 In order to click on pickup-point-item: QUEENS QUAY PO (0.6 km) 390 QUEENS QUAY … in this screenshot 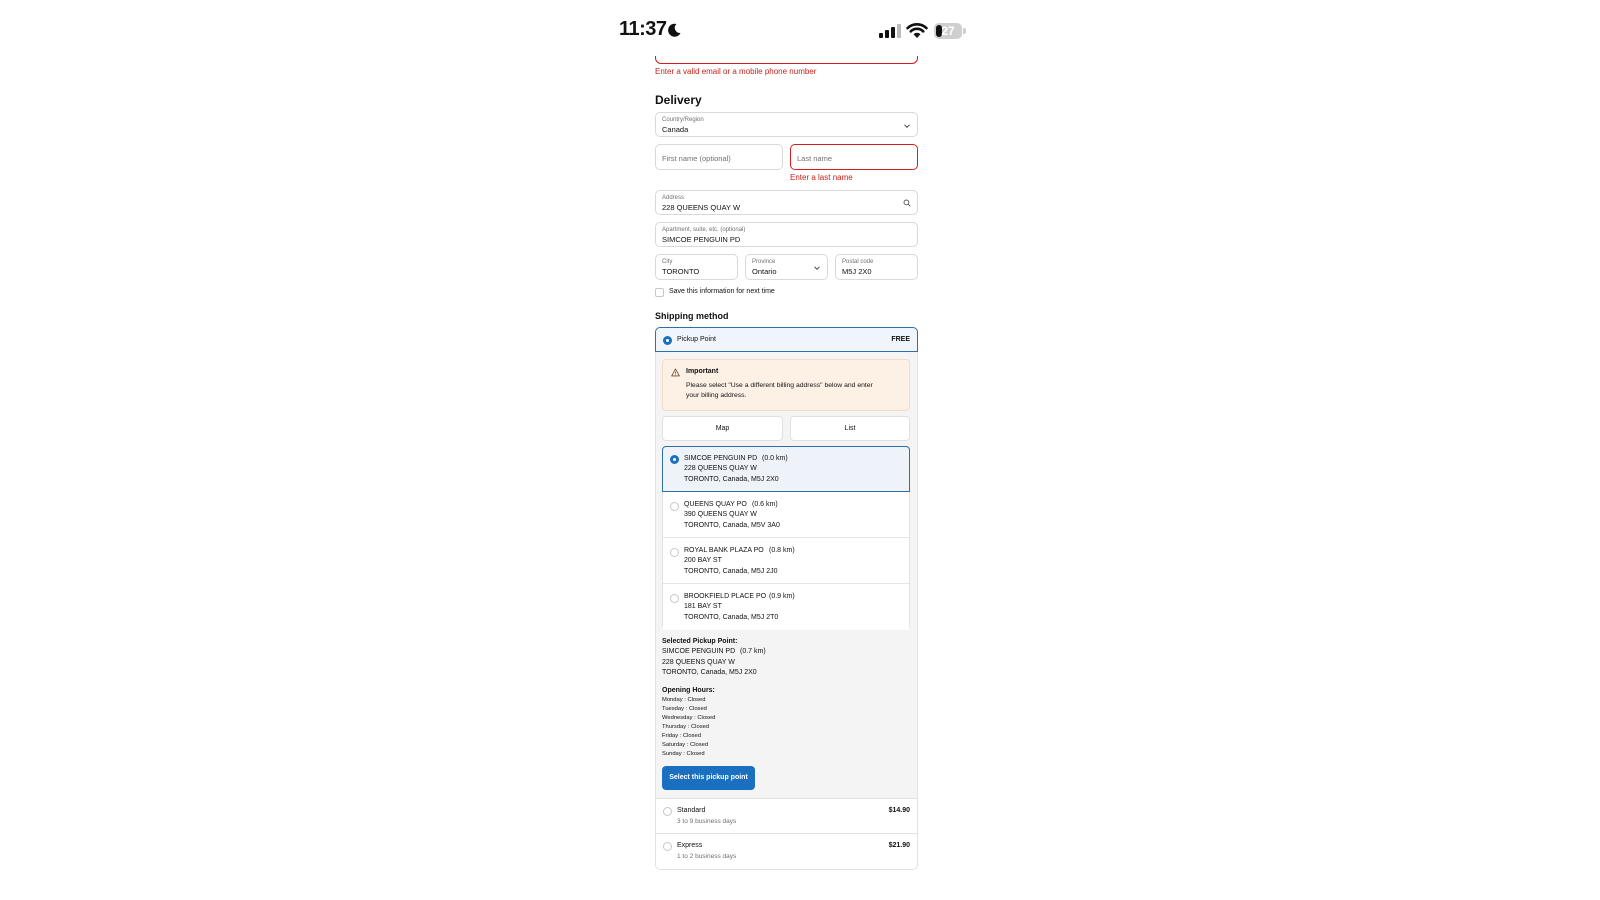, I will do `click(786, 515)`.